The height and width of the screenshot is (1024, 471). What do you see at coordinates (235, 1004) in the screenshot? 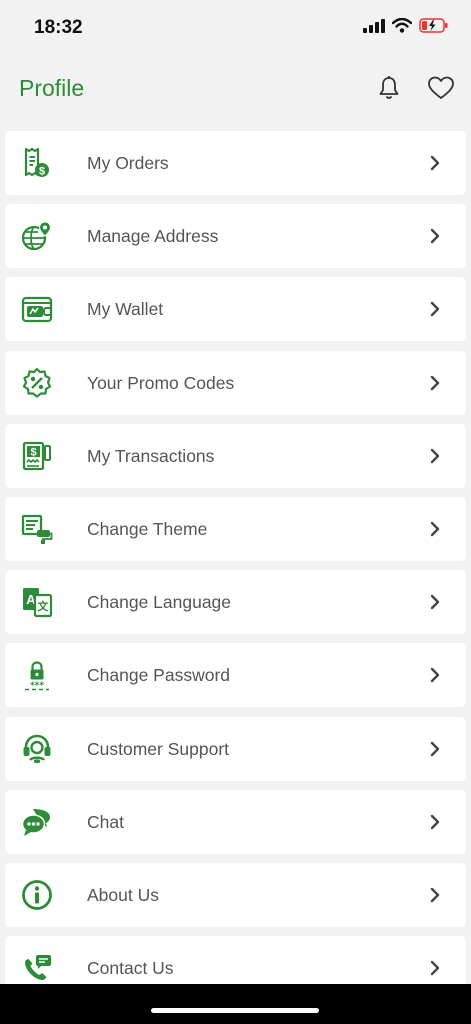
I see `bottom-system-bar` at bounding box center [235, 1004].